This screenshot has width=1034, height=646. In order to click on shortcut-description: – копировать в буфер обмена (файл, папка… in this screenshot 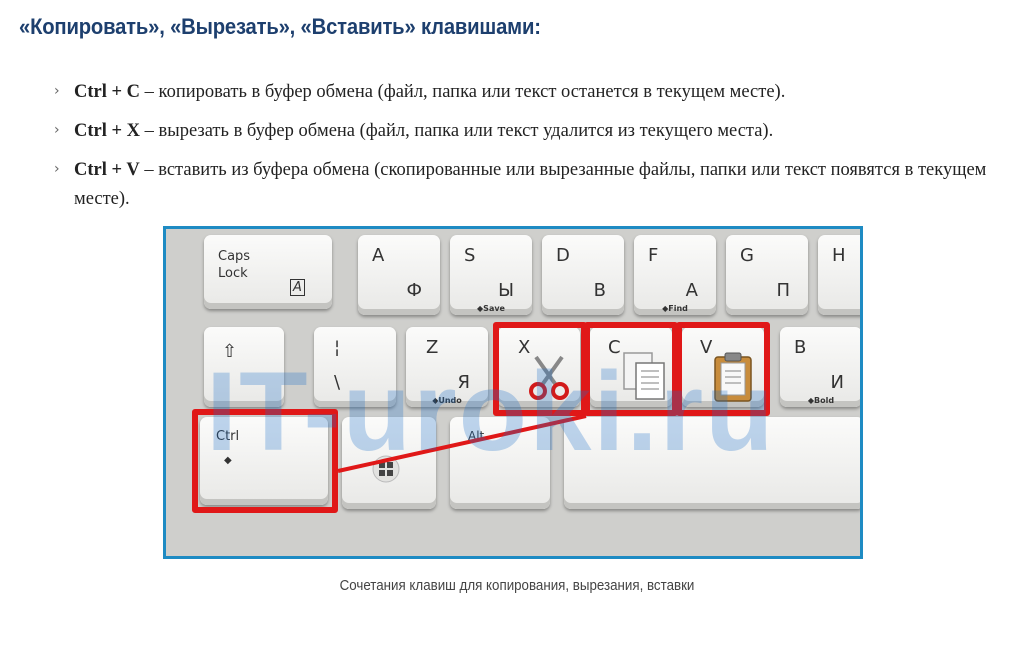, I will do `click(463, 92)`.